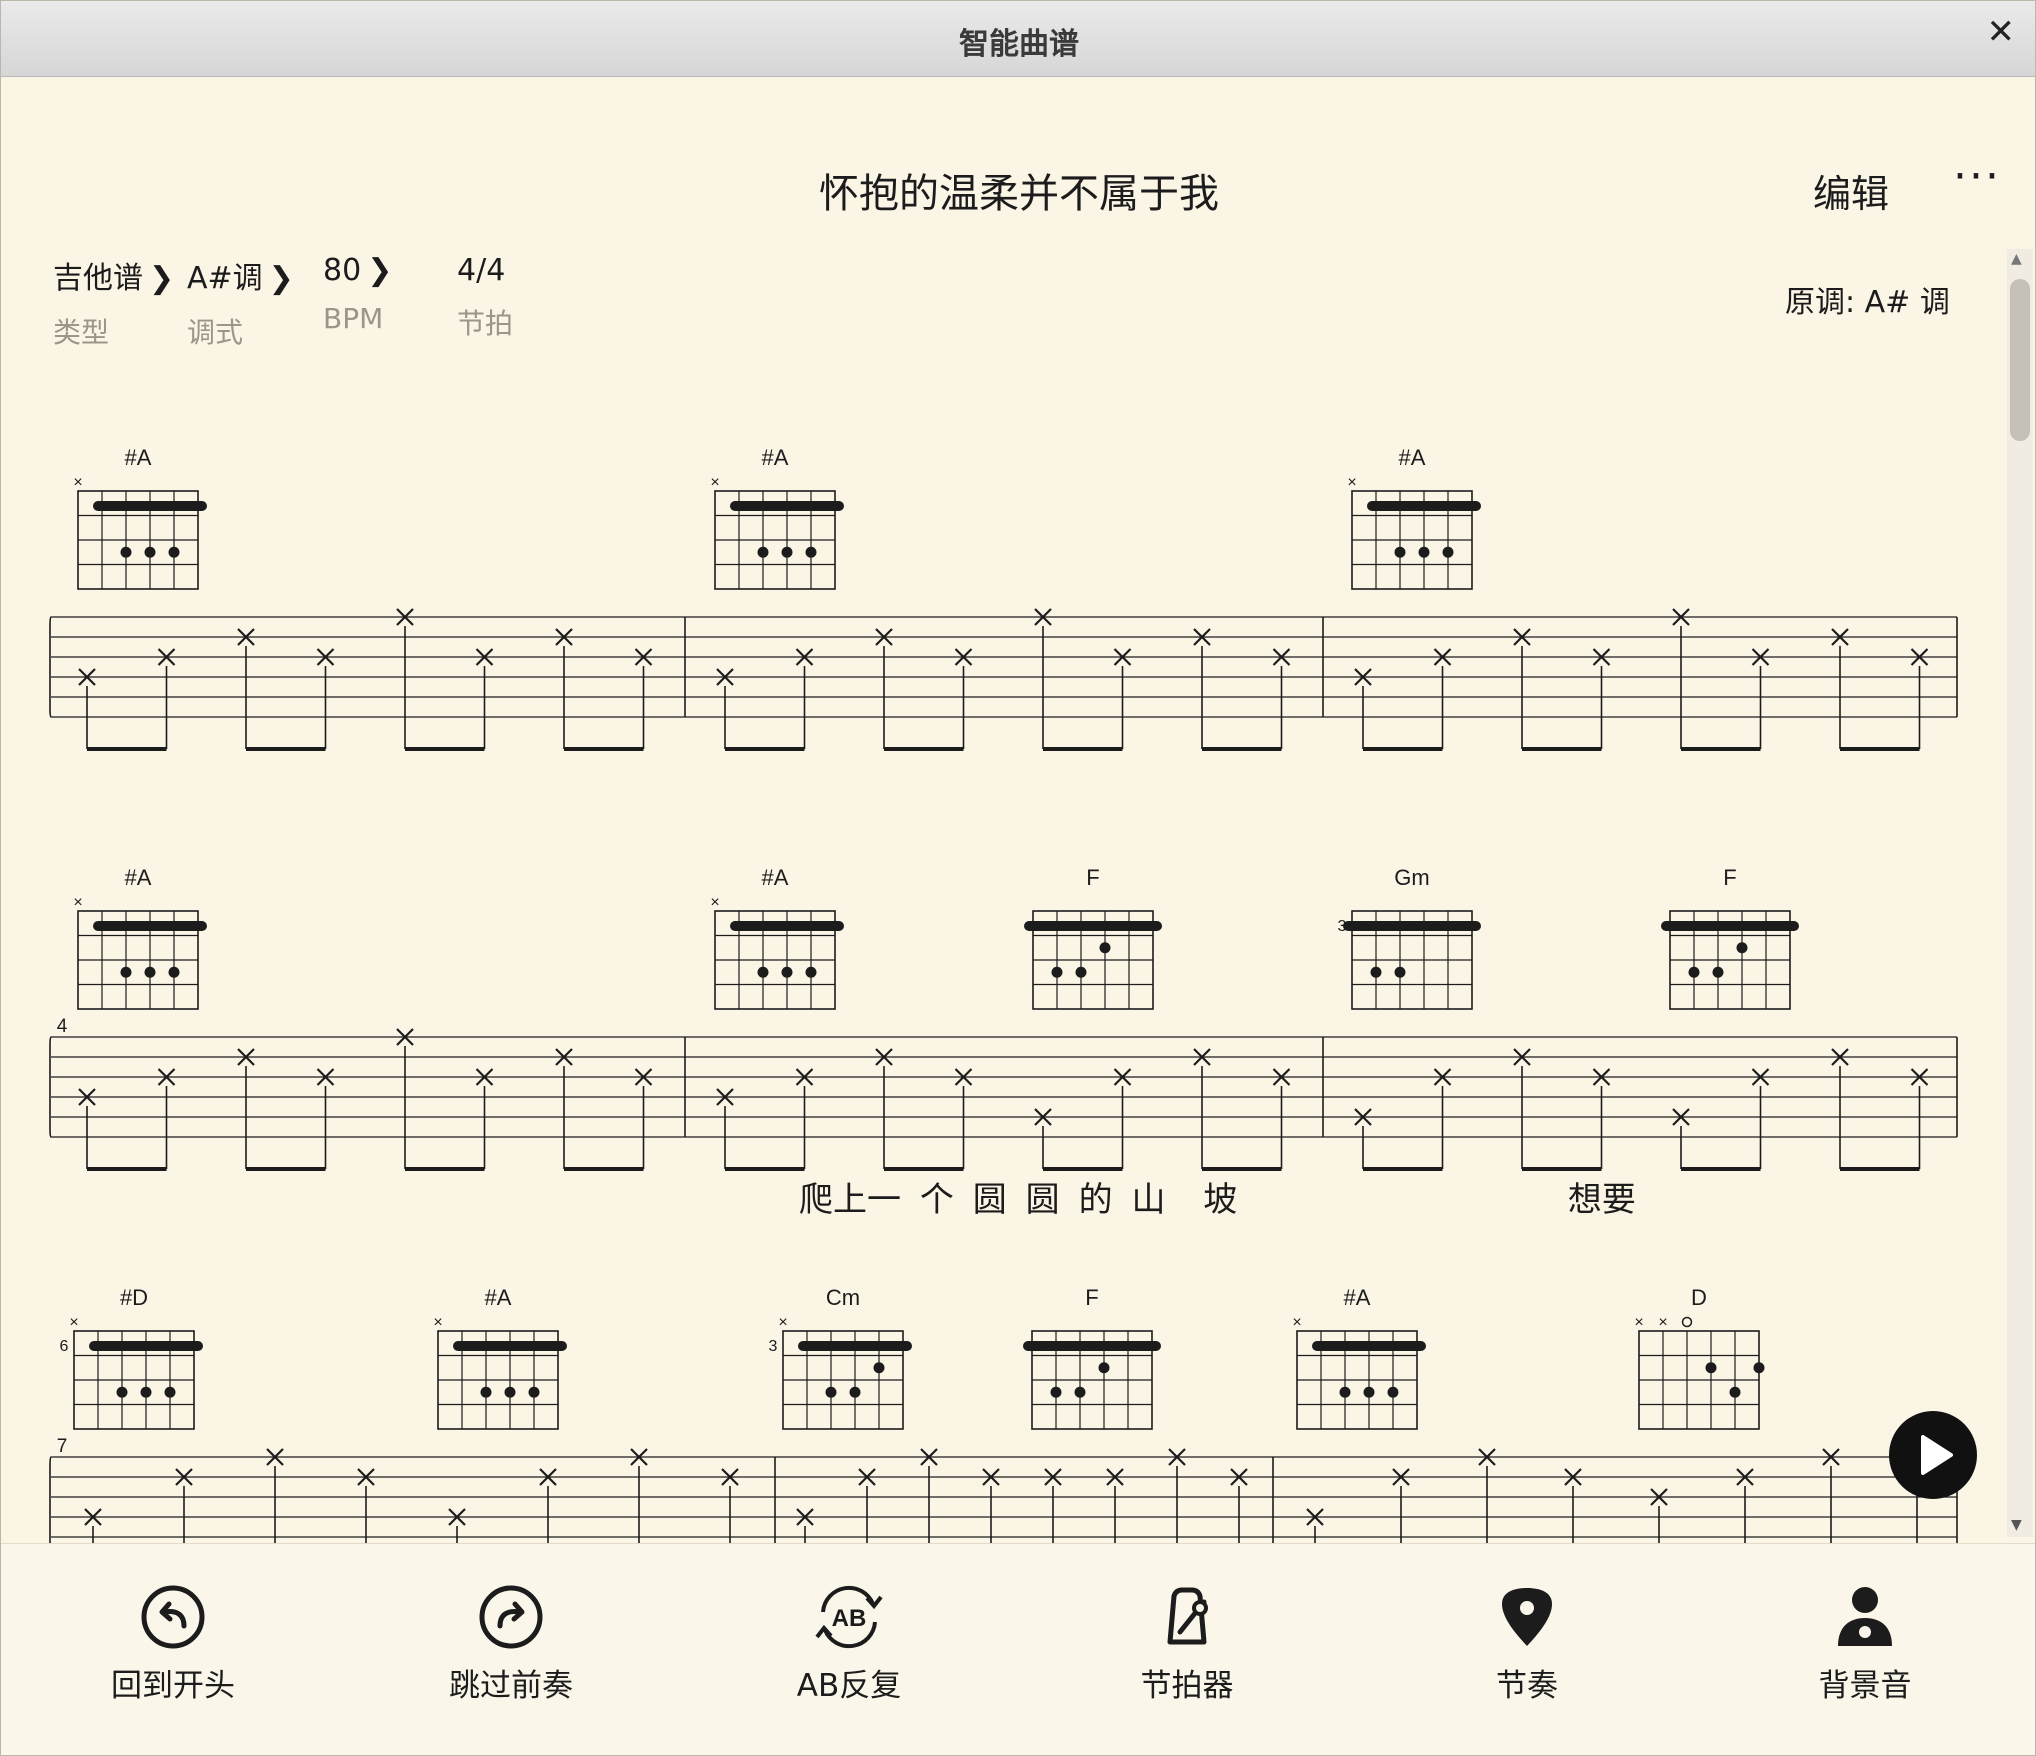  Describe the element at coordinates (1937, 1455) in the screenshot. I see `play-icon` at that location.